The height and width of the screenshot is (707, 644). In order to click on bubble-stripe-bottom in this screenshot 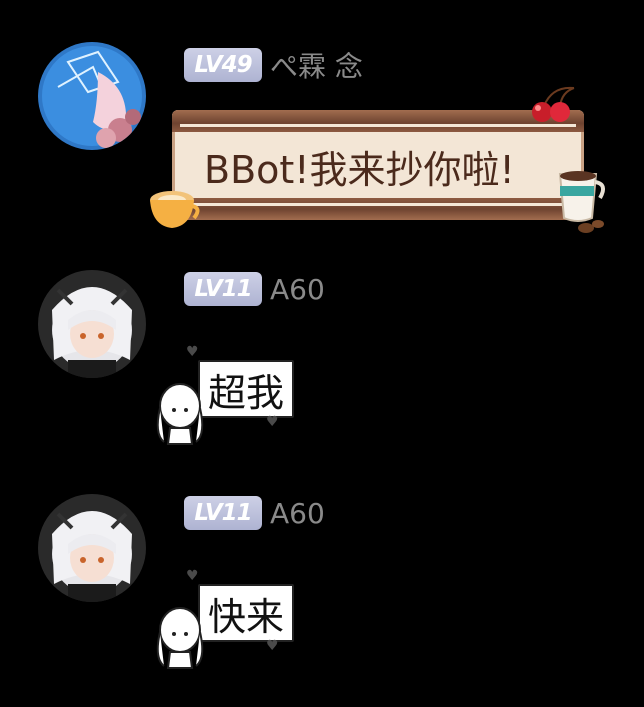, I will do `click(378, 209)`.